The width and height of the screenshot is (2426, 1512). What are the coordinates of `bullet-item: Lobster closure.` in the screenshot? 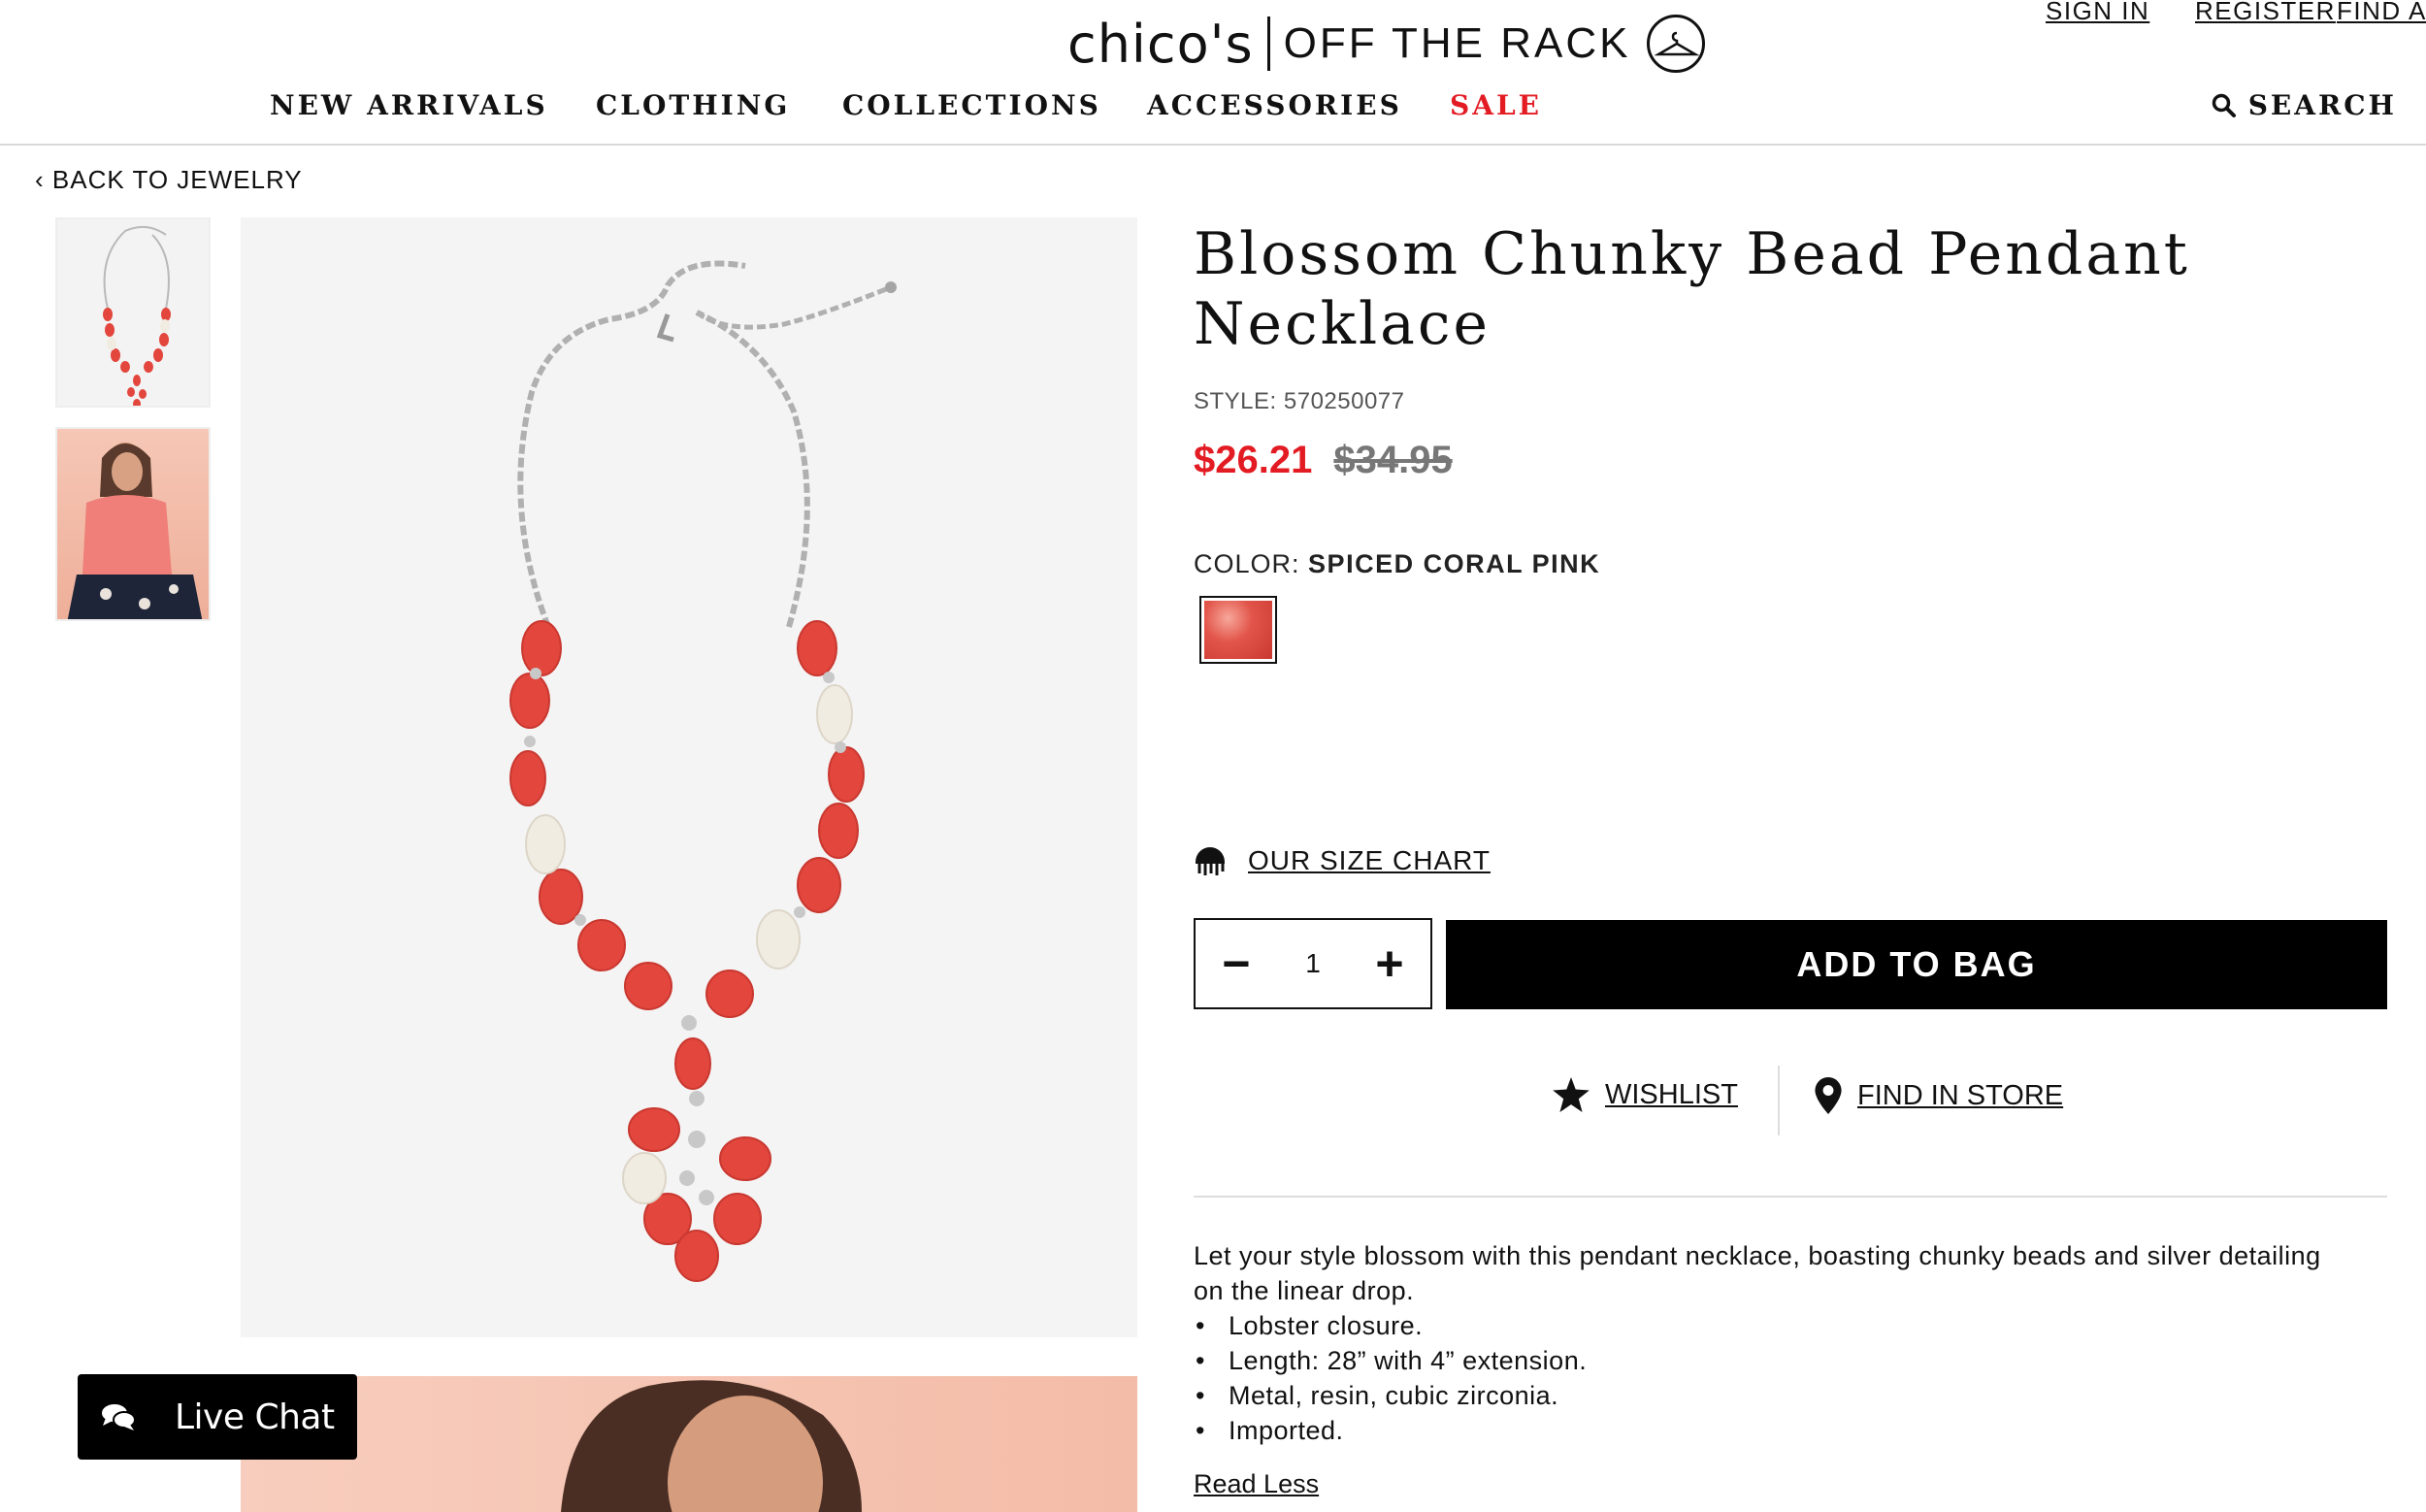 It's located at (1776, 1325).